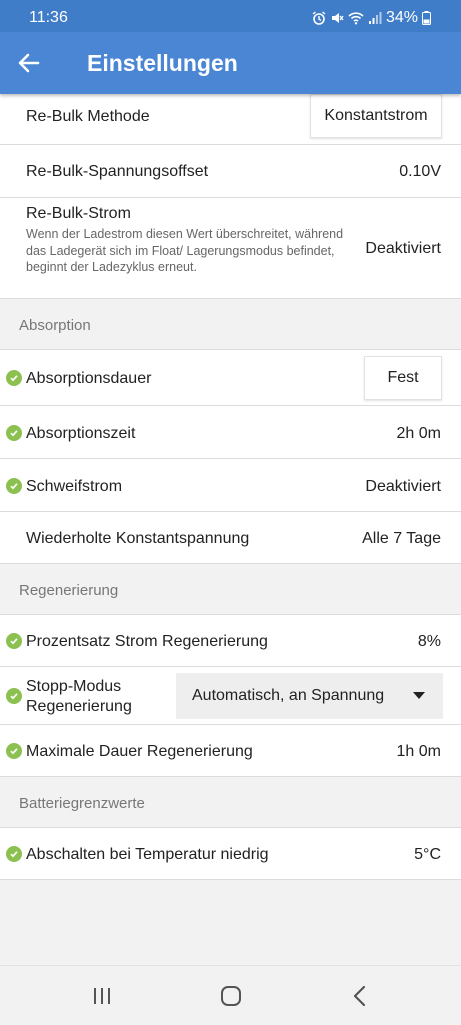 This screenshot has height=1025, width=461. What do you see at coordinates (419, 695) in the screenshot?
I see `dropdown-arrow-icon` at bounding box center [419, 695].